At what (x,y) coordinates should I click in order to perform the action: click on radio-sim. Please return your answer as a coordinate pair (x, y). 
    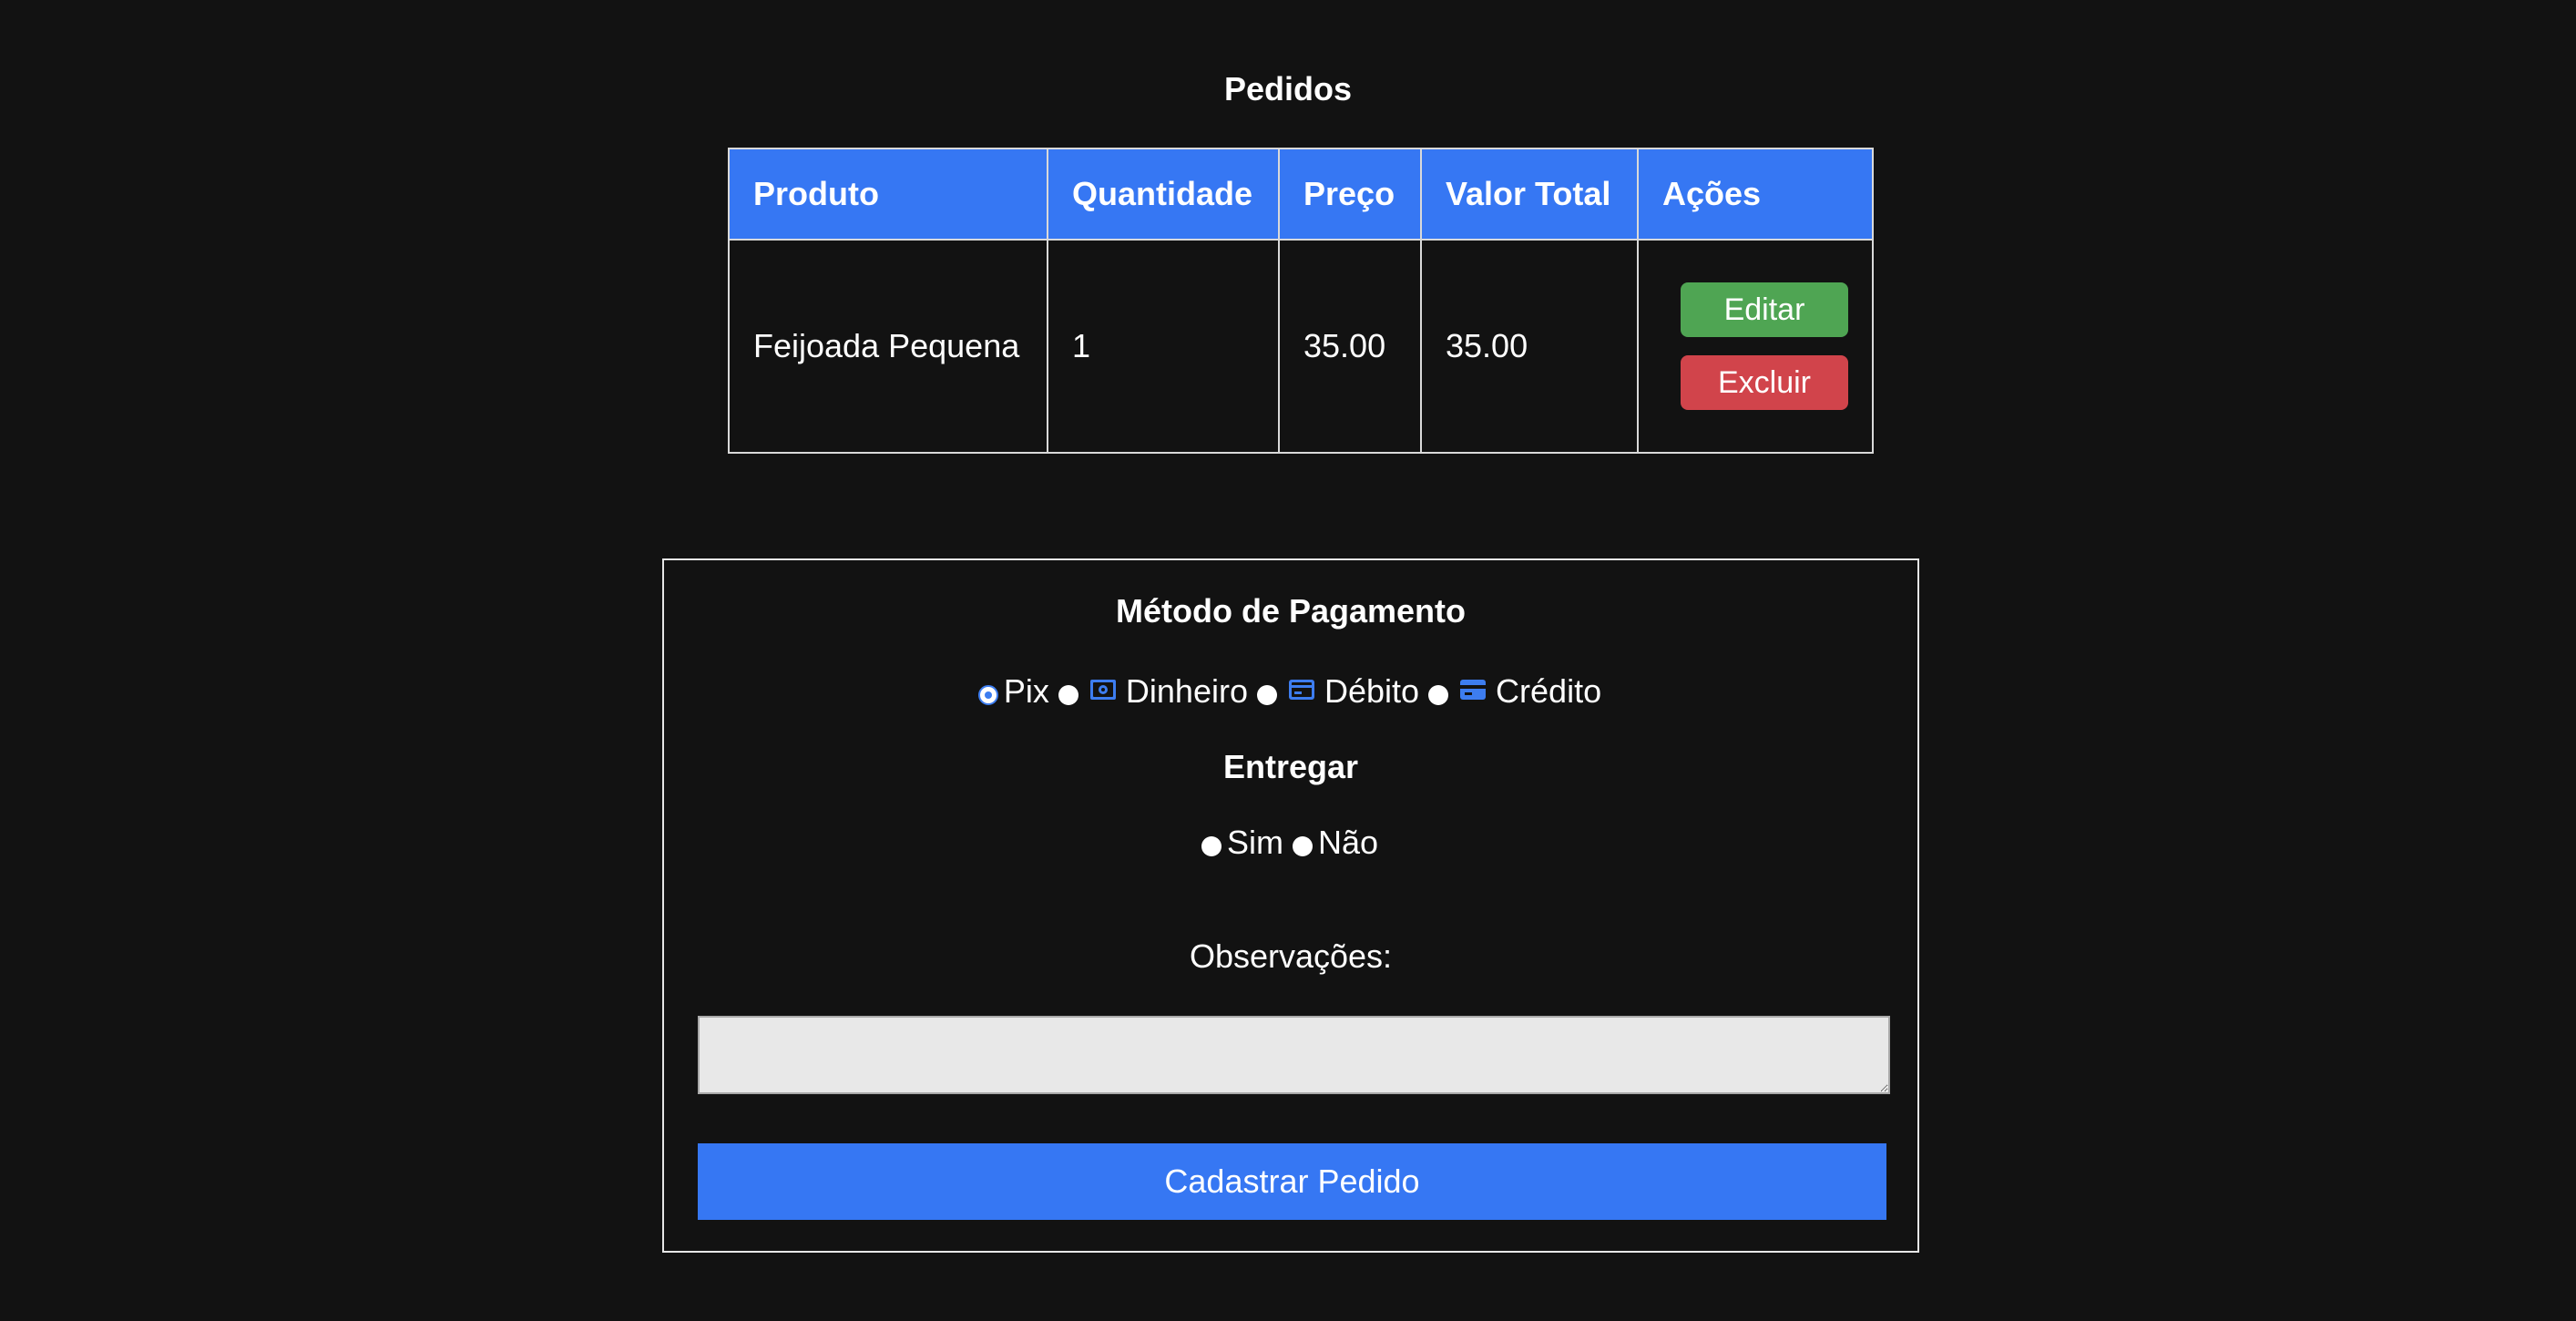
    Looking at the image, I should click on (1211, 846).